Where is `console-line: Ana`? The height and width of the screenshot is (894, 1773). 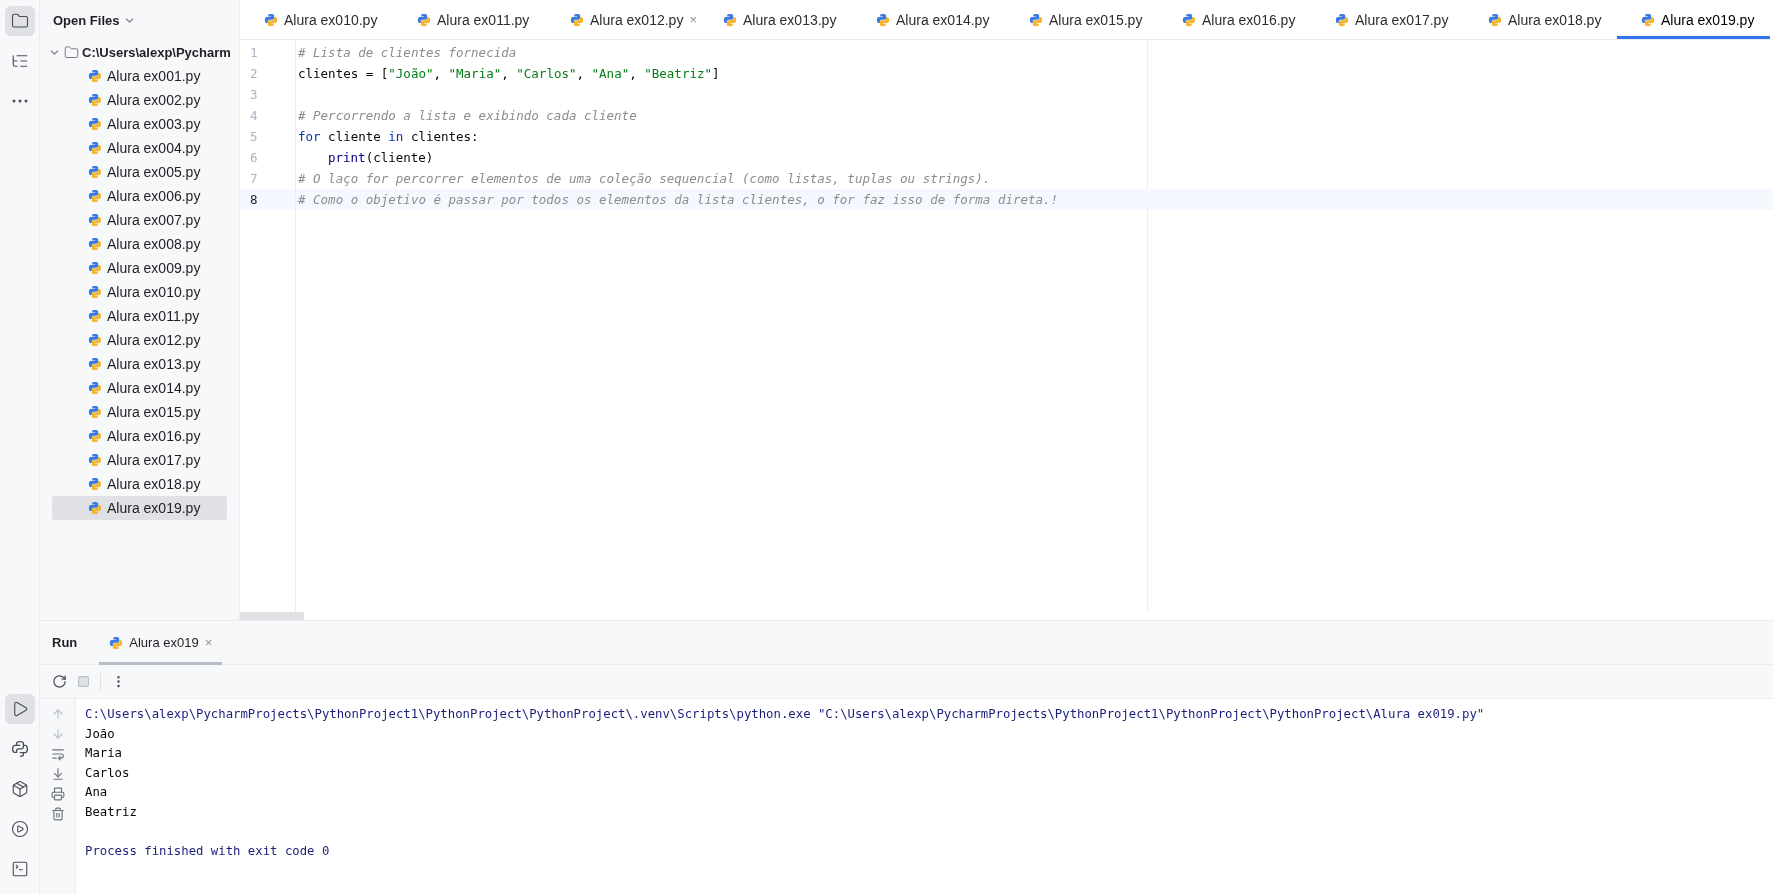
console-line: Ana is located at coordinates (97, 792).